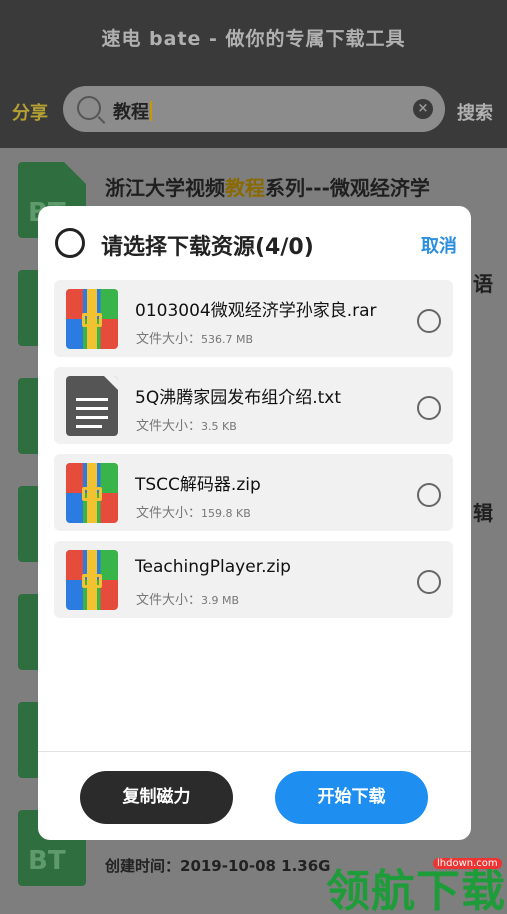 The width and height of the screenshot is (507, 914). What do you see at coordinates (193, 513) in the screenshot?
I see `file-size: 文件大小：159.8 KB` at bounding box center [193, 513].